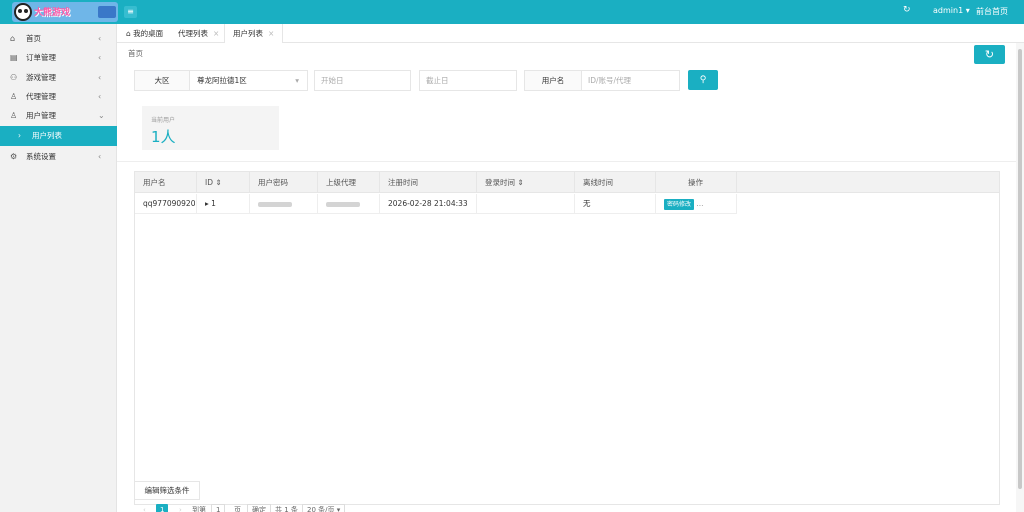  I want to click on cell-parent-agent, so click(349, 204).